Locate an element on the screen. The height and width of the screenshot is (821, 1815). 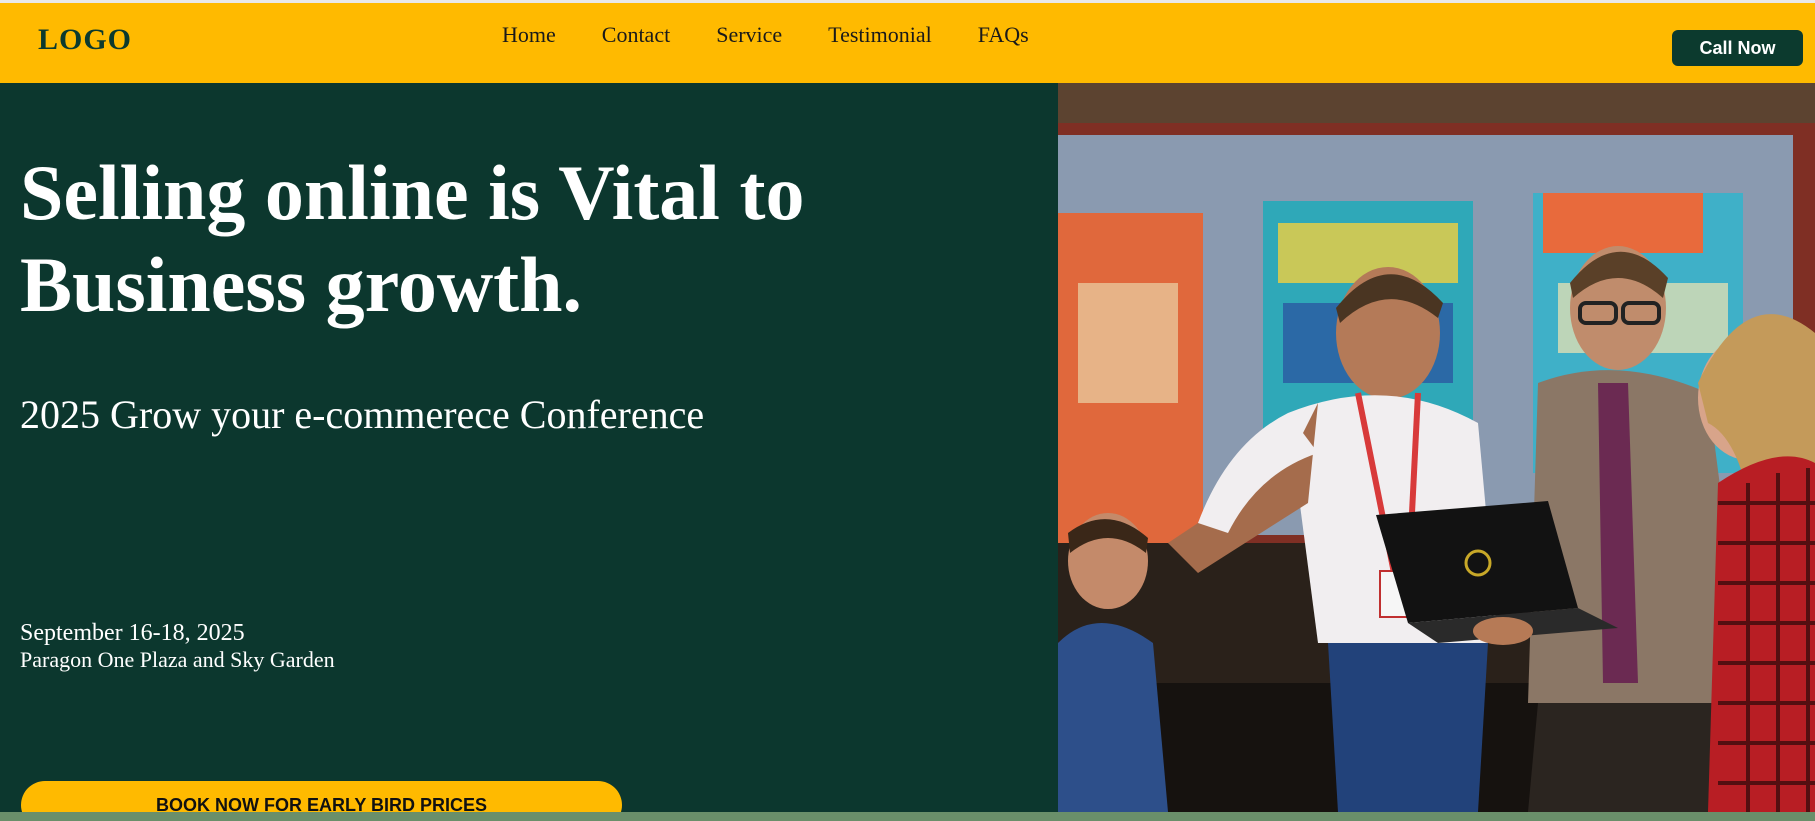
nav-service: Service is located at coordinates (749, 35).